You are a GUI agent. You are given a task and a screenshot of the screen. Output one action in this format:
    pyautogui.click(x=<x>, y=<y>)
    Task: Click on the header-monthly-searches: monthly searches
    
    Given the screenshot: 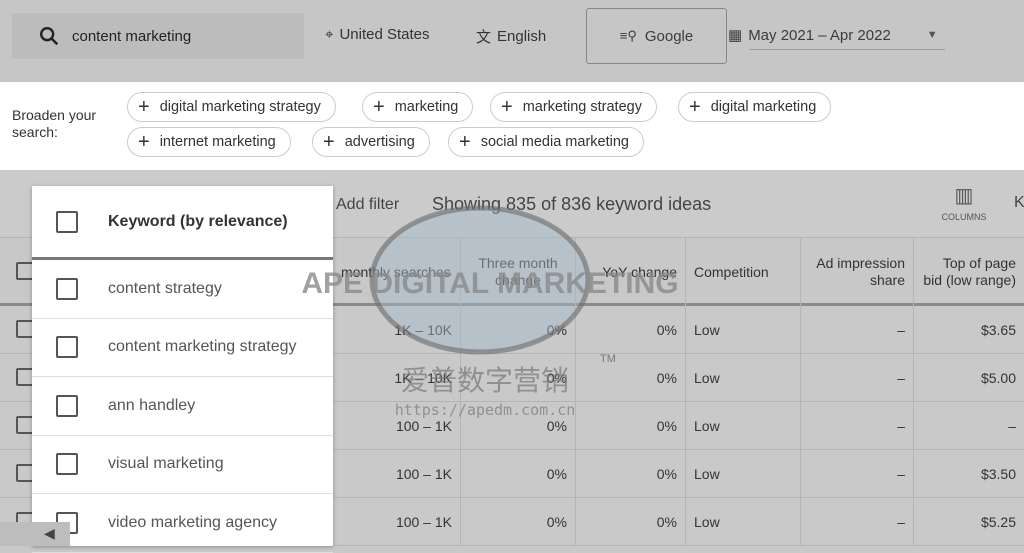 What is the action you would take?
    pyautogui.click(x=396, y=272)
    